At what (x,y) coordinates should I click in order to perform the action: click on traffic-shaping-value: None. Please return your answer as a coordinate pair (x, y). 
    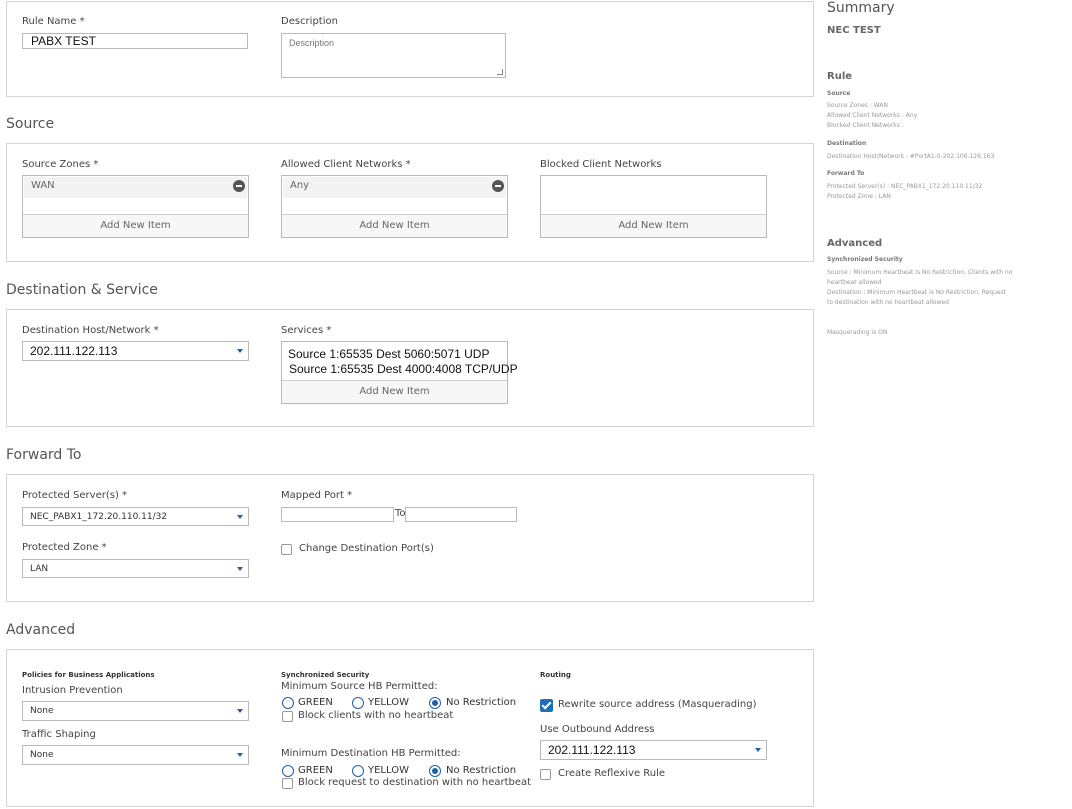
    Looking at the image, I should click on (42, 755).